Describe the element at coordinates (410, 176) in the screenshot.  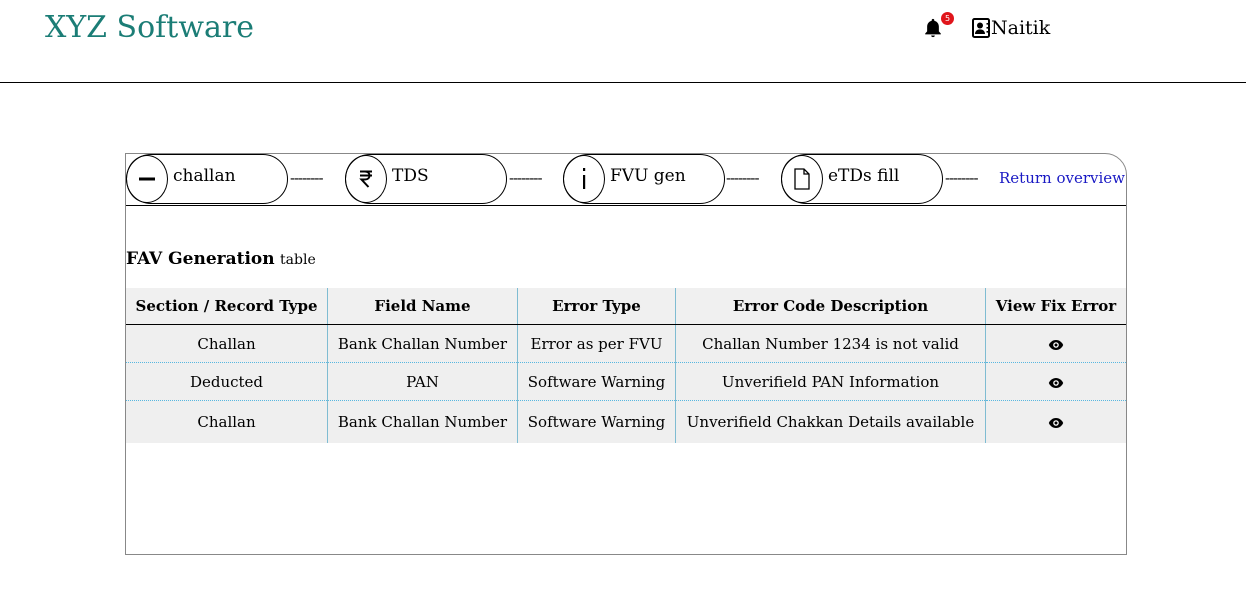
I see `step-label: TDS` at that location.